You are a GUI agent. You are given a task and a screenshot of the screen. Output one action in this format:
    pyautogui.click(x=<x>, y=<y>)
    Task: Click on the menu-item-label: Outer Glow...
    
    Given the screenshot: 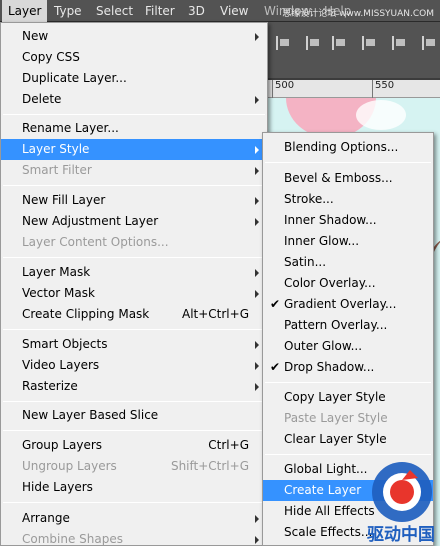 What is the action you would take?
    pyautogui.click(x=323, y=346)
    